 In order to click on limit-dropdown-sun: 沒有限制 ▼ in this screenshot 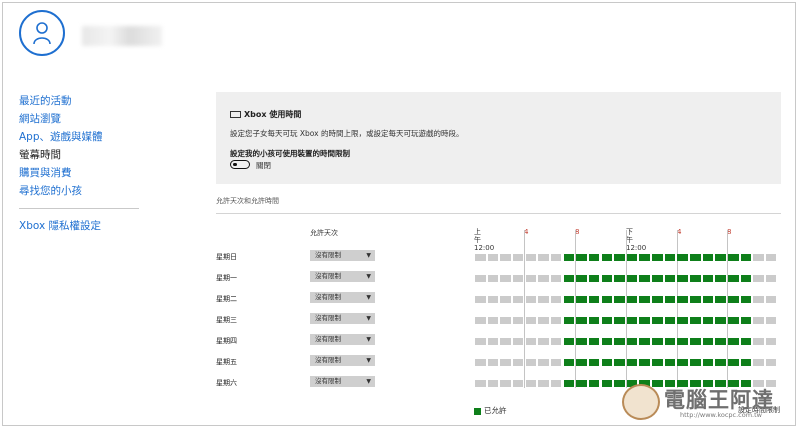, I will do `click(342, 255)`.